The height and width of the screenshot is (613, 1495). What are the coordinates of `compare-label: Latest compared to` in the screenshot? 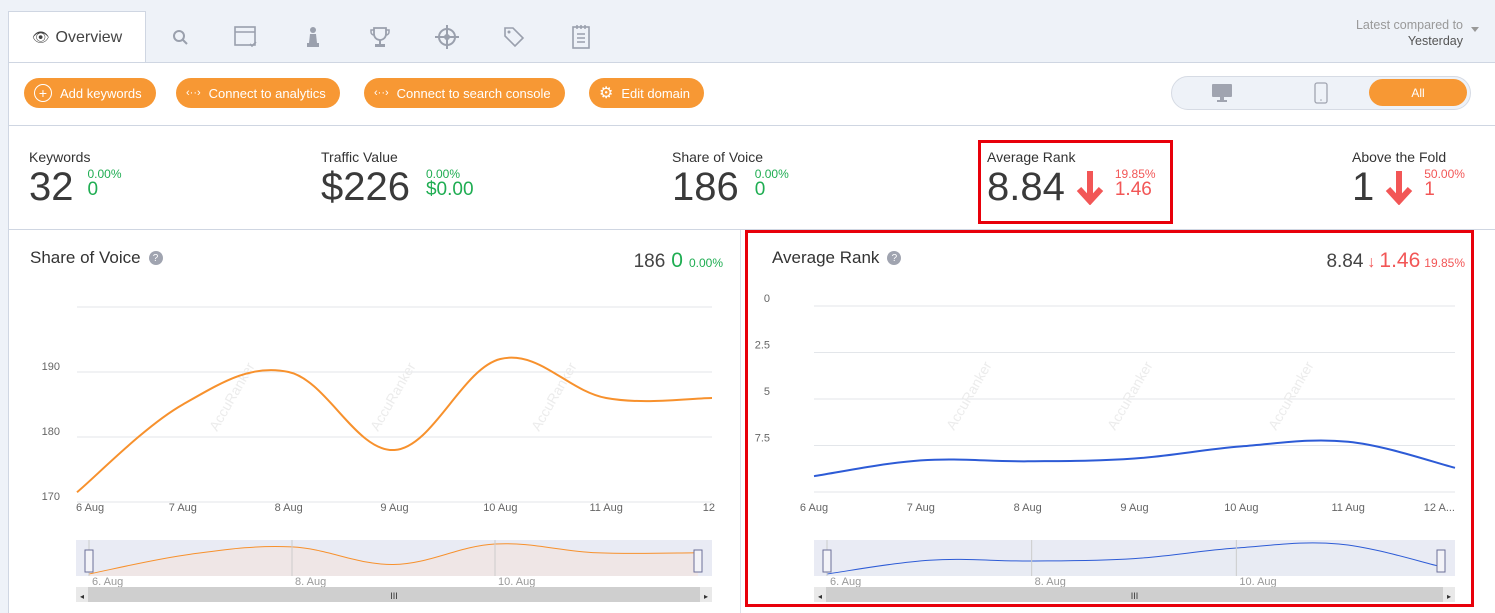 It's located at (1409, 25).